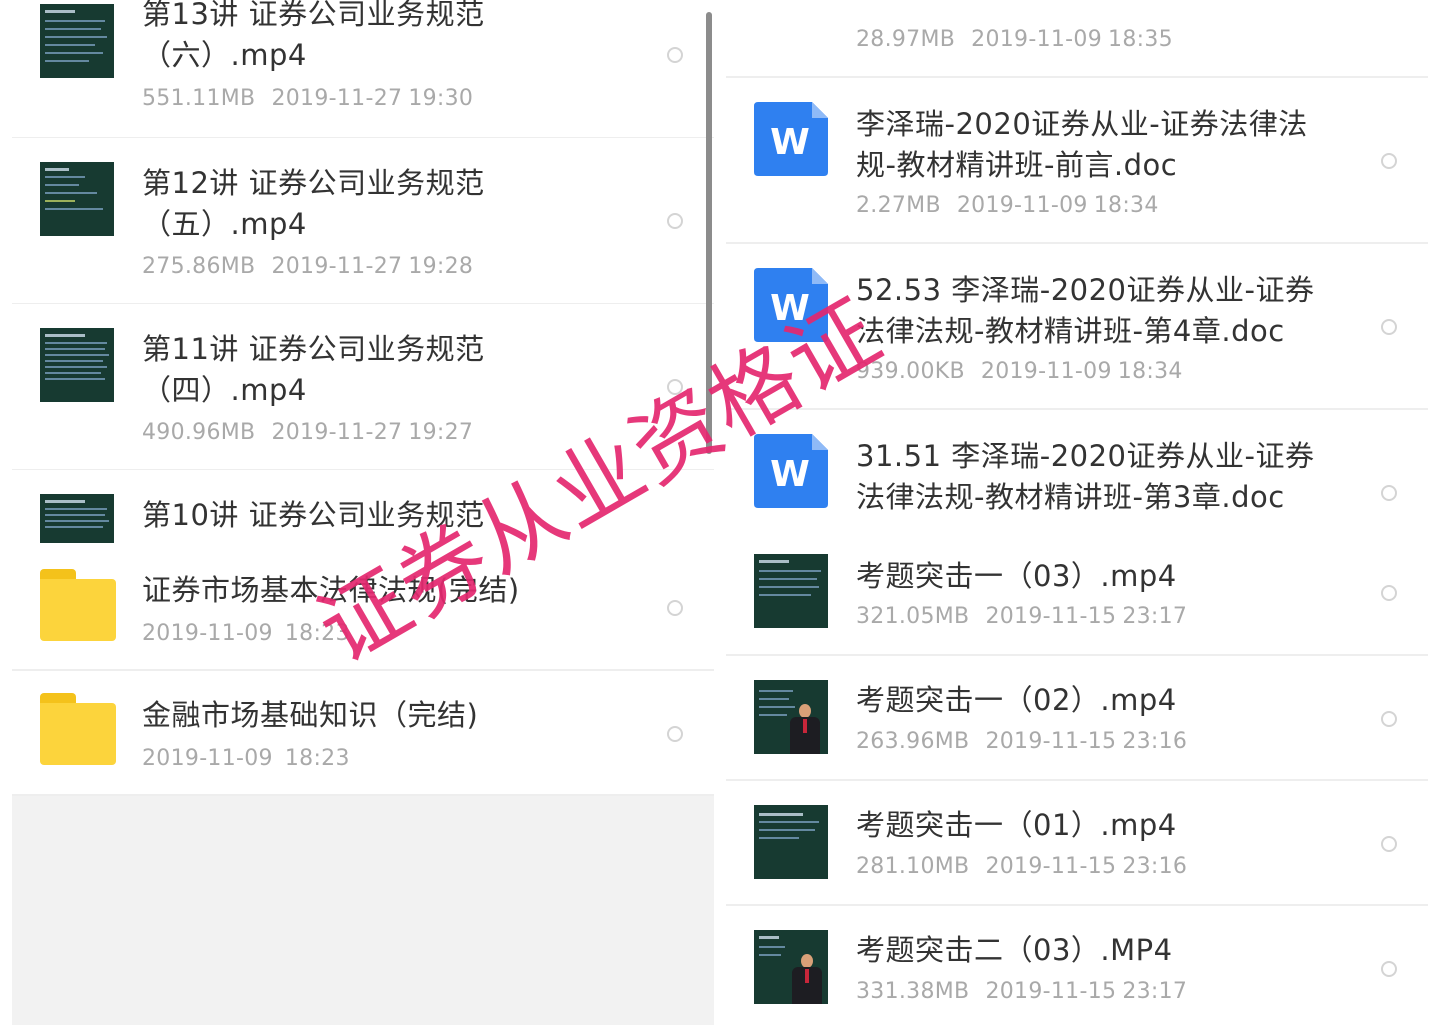 This screenshot has height=1025, width=1440. I want to click on file-title: 考题突击一（01）.mp4, so click(1016, 825).